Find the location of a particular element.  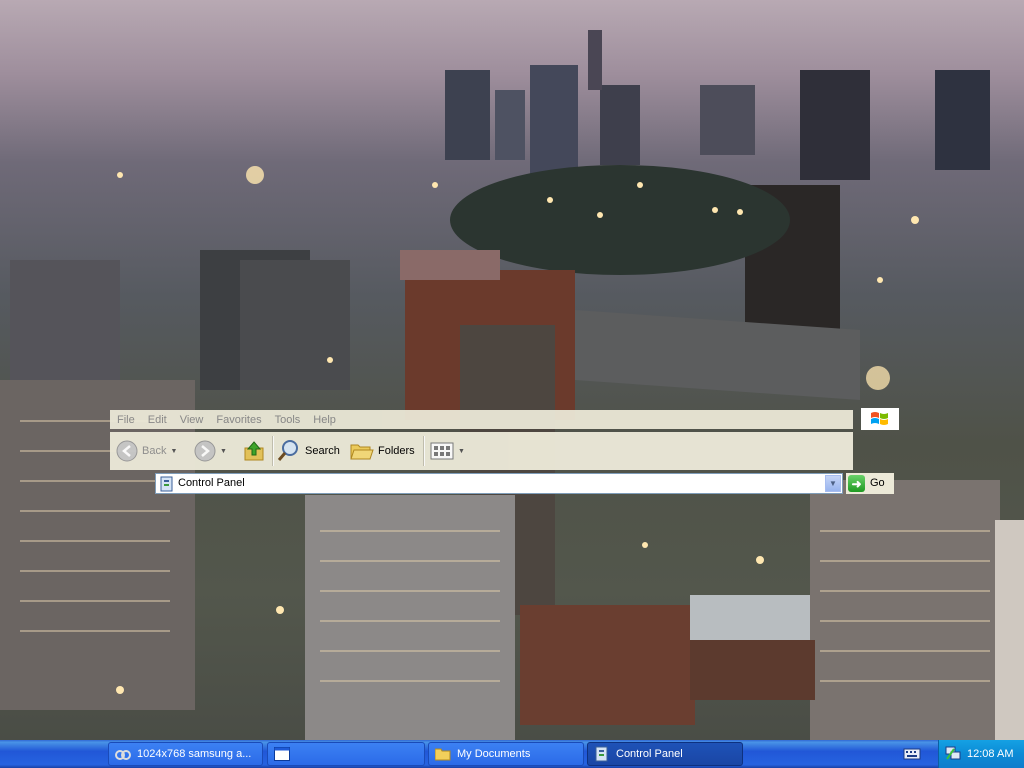

back-dropdown-icon: ▼ is located at coordinates (173, 451).